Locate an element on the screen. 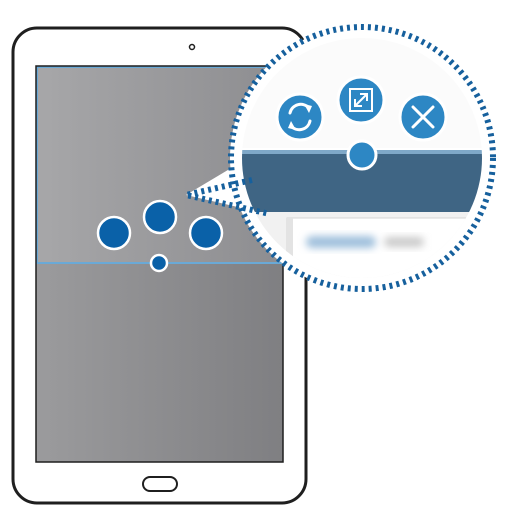 The height and width of the screenshot is (506, 506). zoom-switch-button is located at coordinates (300, 117).